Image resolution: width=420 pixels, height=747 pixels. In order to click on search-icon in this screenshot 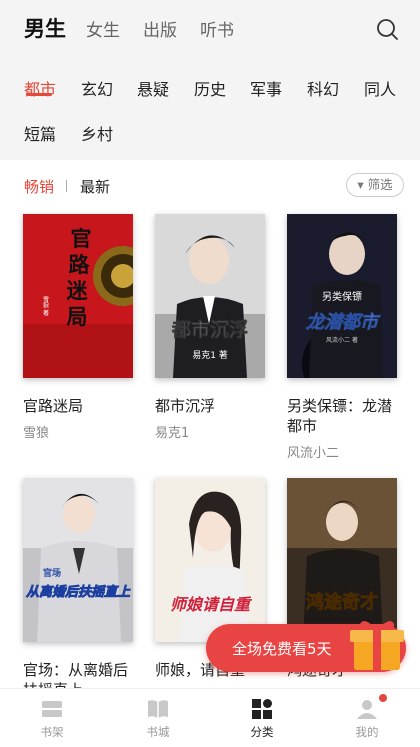, I will do `click(387, 29)`.